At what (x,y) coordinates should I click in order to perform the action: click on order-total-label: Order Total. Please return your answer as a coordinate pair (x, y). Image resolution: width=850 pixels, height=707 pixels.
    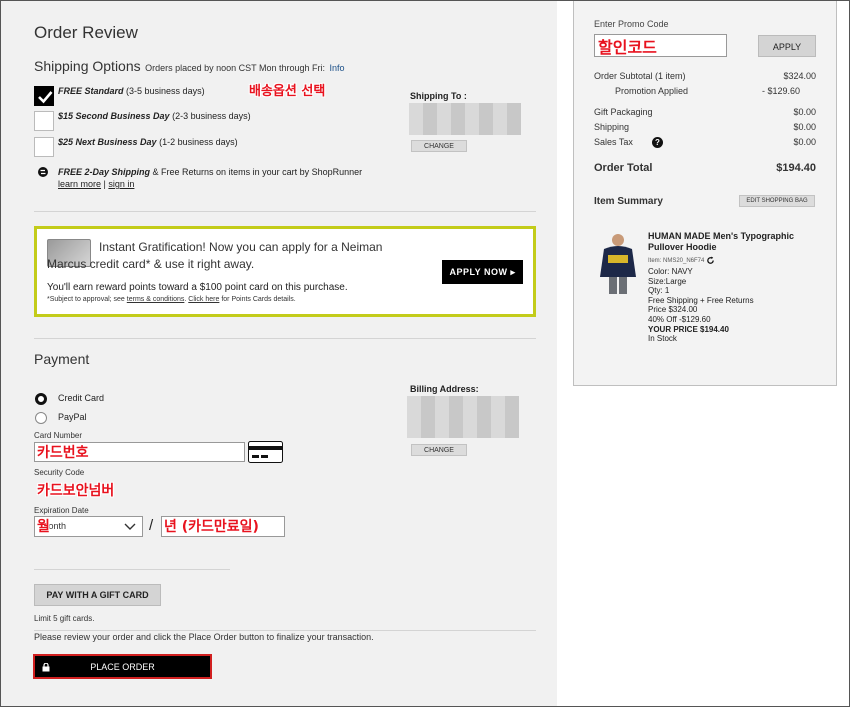
    Looking at the image, I should click on (623, 168).